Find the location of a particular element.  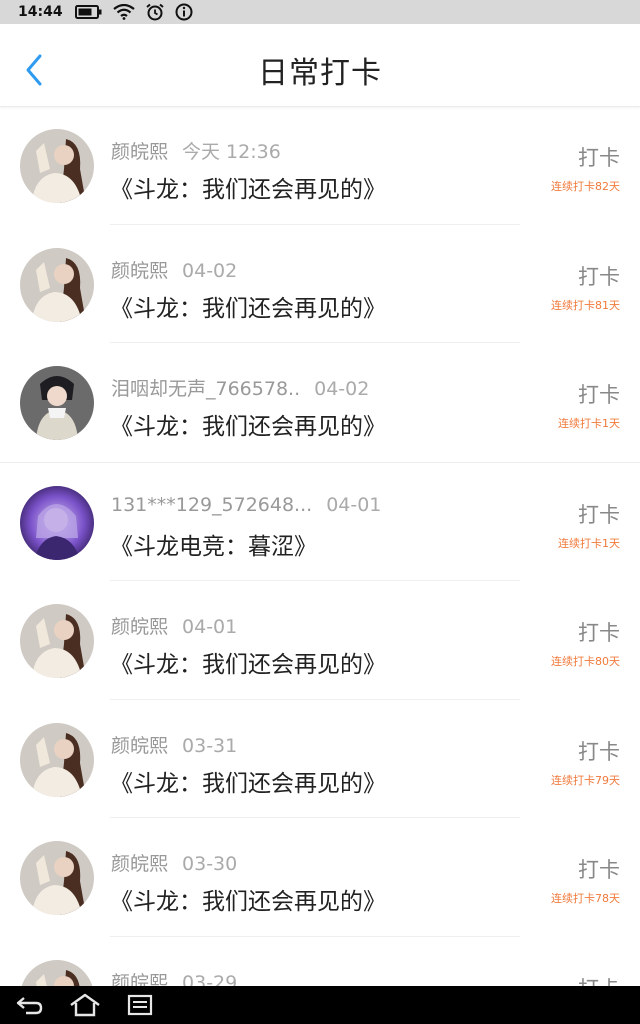

back-nav-icon is located at coordinates (29, 1006).